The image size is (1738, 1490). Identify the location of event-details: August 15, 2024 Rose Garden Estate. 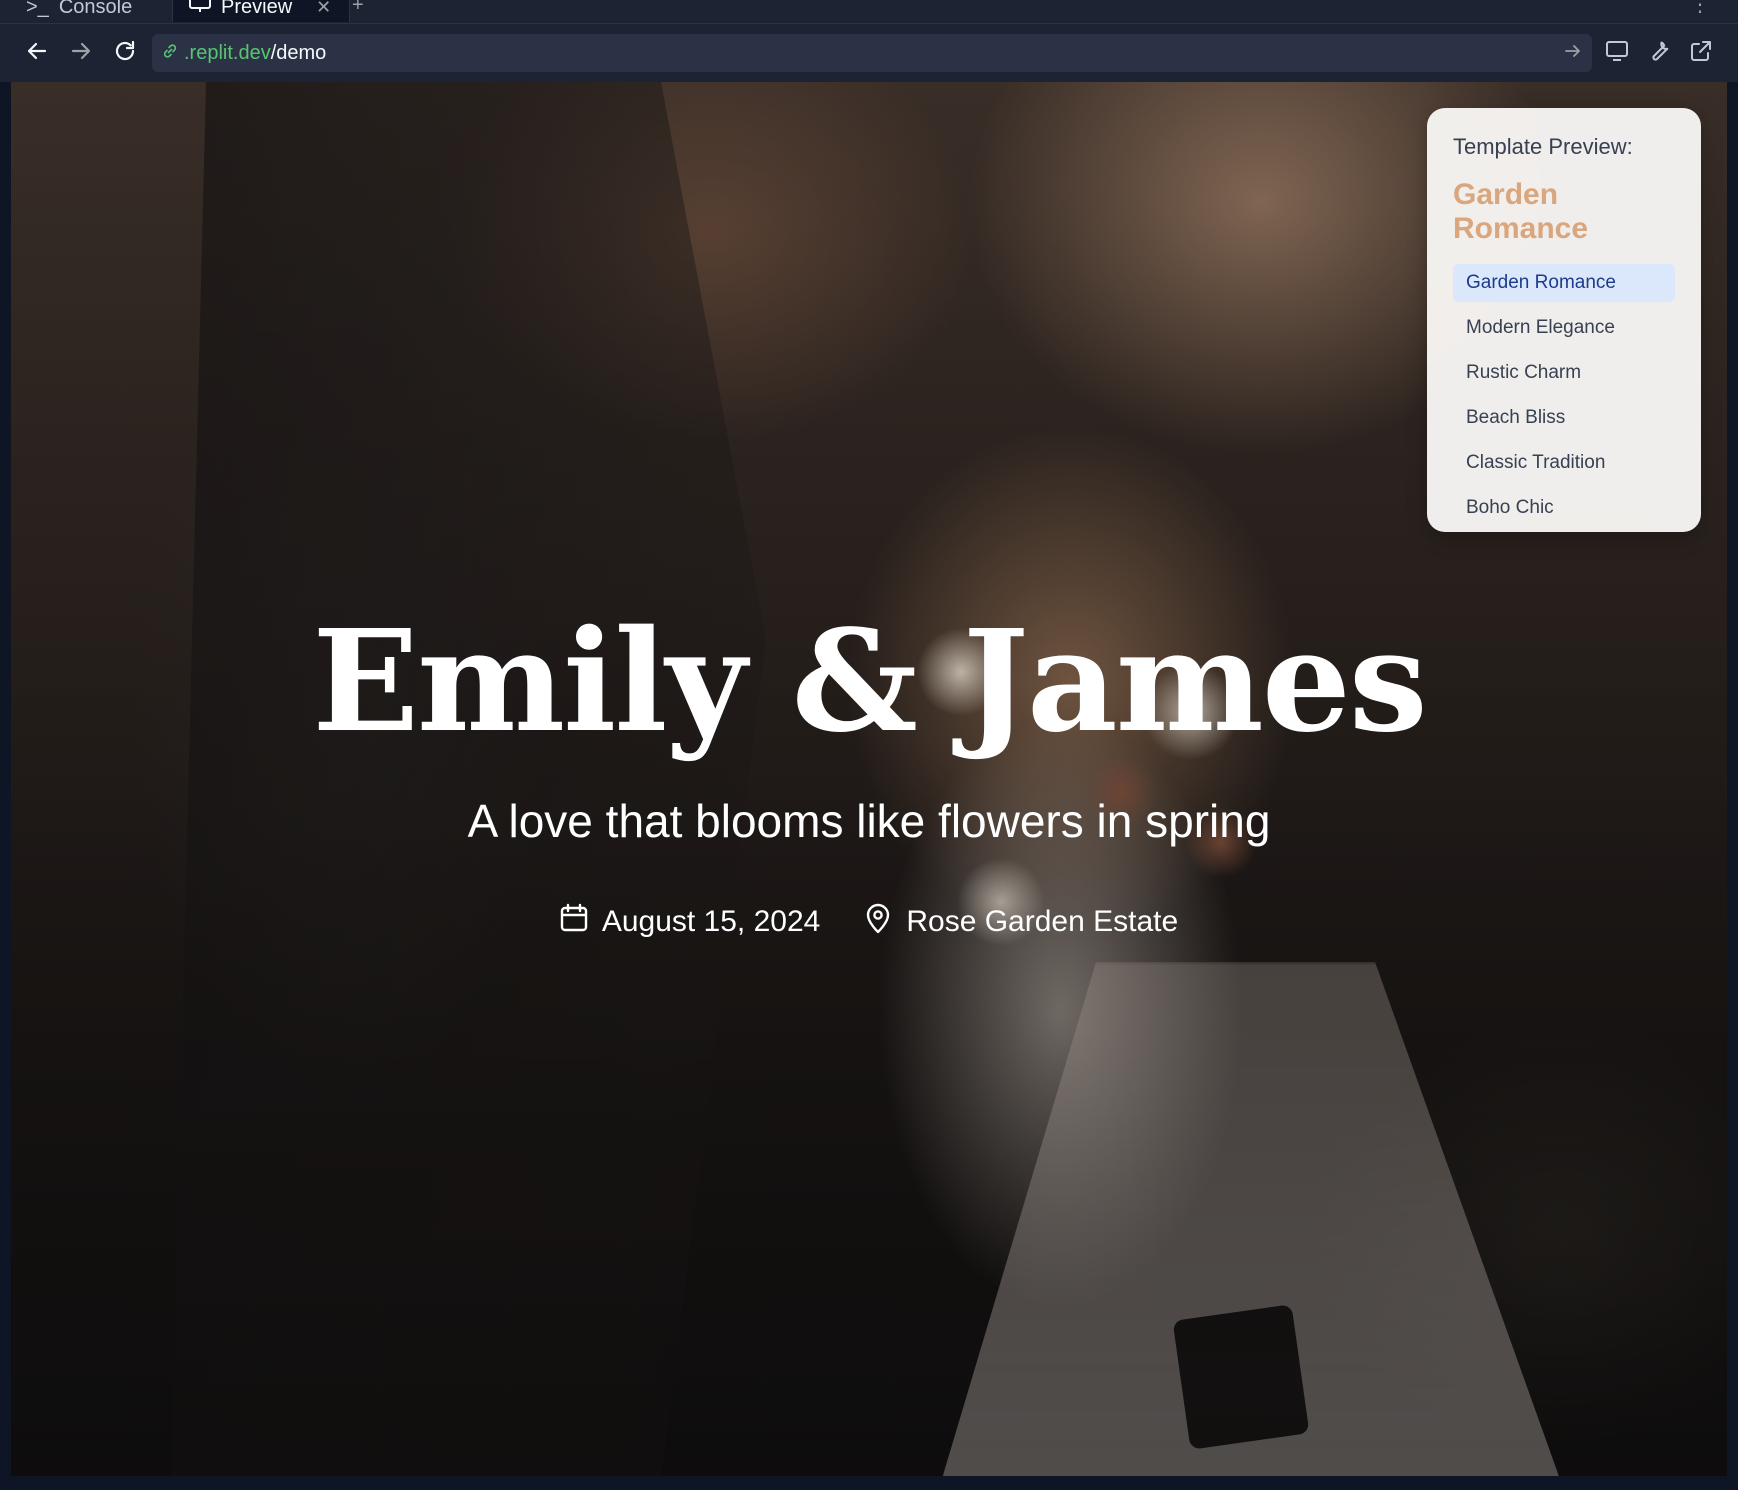
(869, 922).